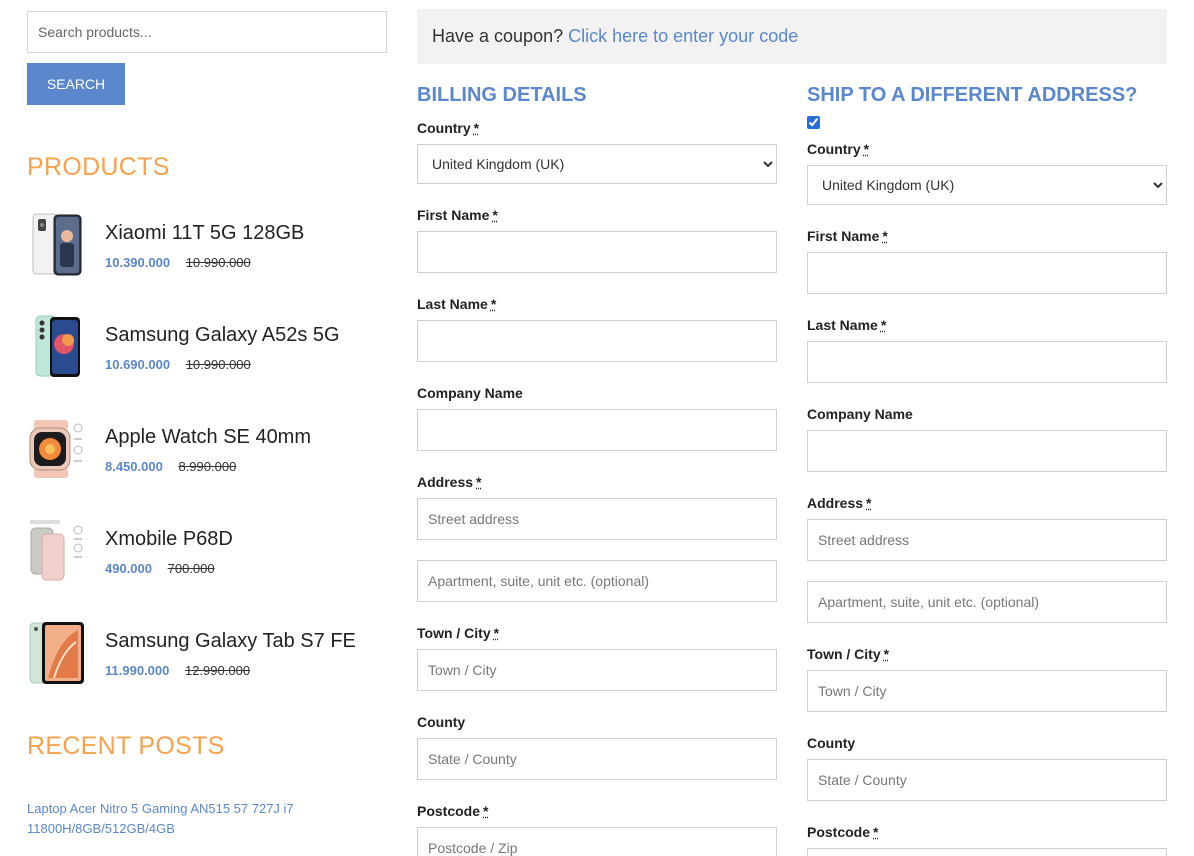 The width and height of the screenshot is (1194, 856). What do you see at coordinates (222, 335) in the screenshot?
I see `product-name-link: Samsung Galaxy A52s 5G` at bounding box center [222, 335].